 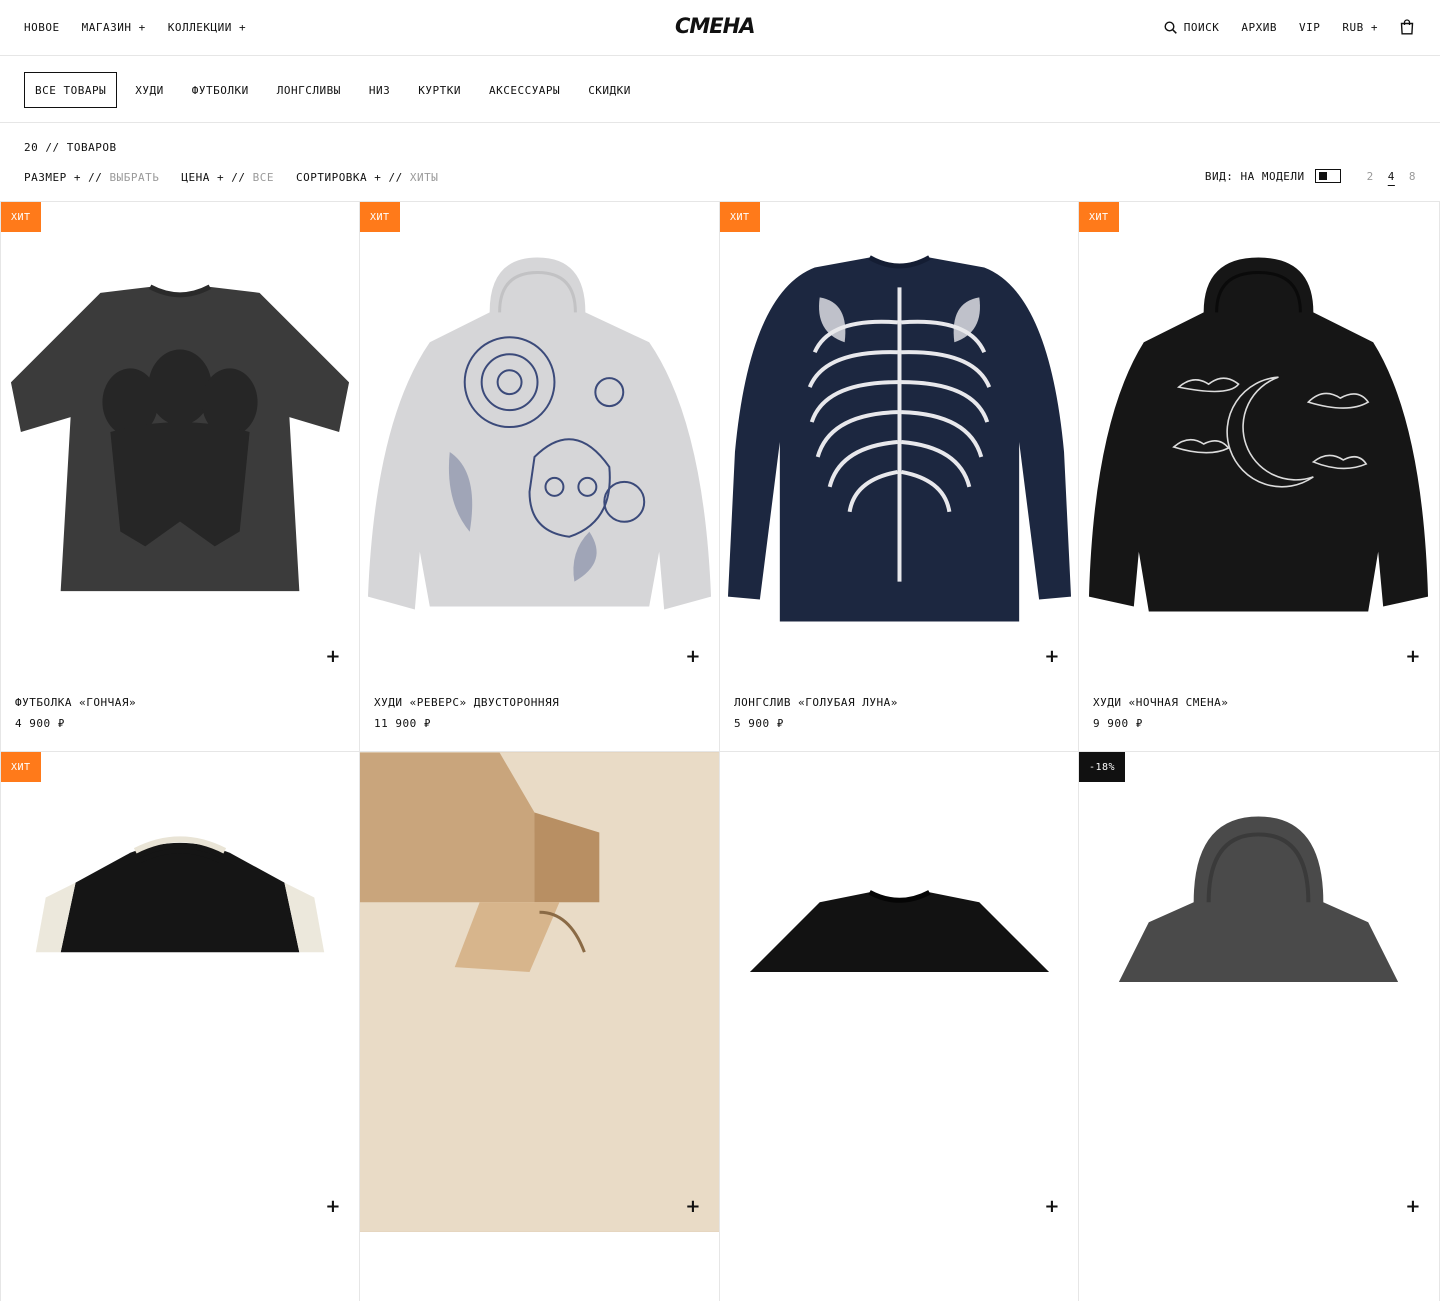 I want to click on sort-filter-label: СОРТИРОВКА + //, so click(x=349, y=177).